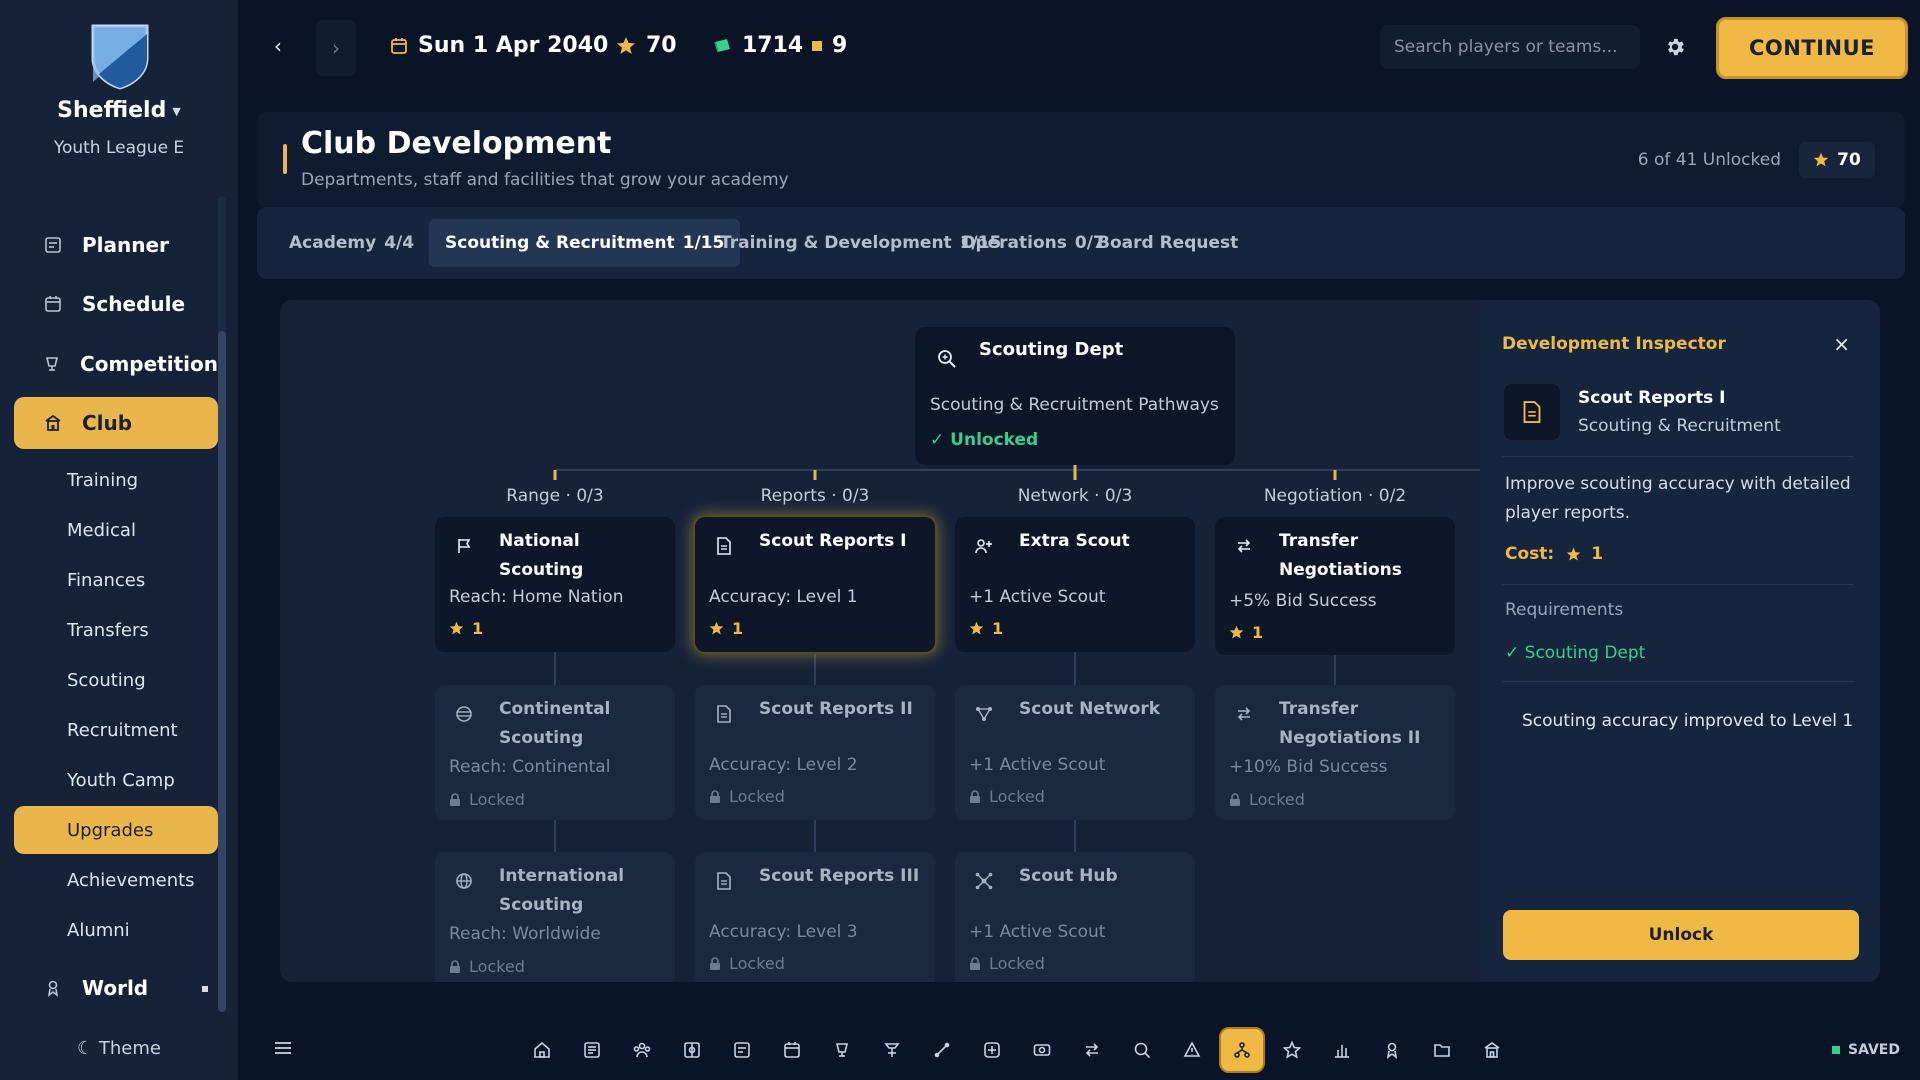 Image resolution: width=1920 pixels, height=1080 pixels. What do you see at coordinates (1812, 48) in the screenshot?
I see `continue-button: CONTINUE` at bounding box center [1812, 48].